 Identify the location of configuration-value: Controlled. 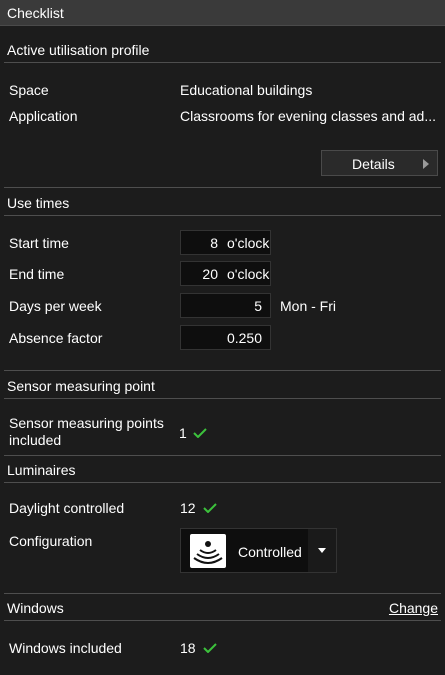
(270, 552).